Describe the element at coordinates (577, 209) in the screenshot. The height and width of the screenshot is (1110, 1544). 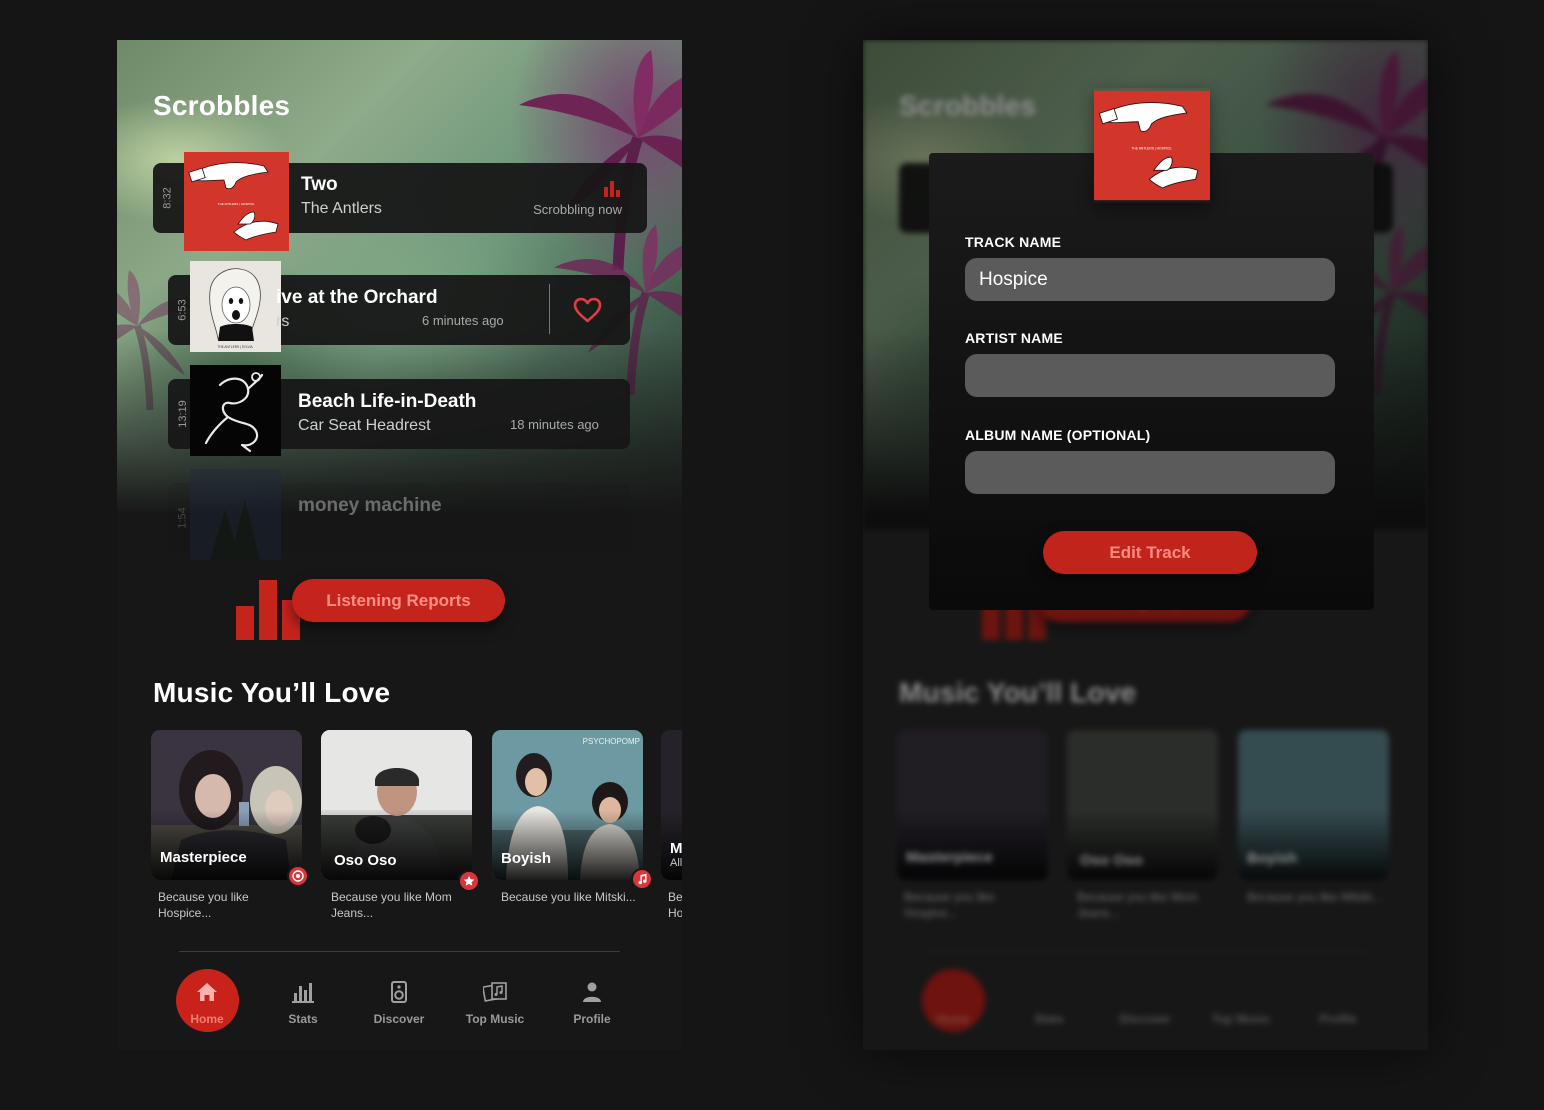
I see `scrobble-status: Scrobbling now` at that location.